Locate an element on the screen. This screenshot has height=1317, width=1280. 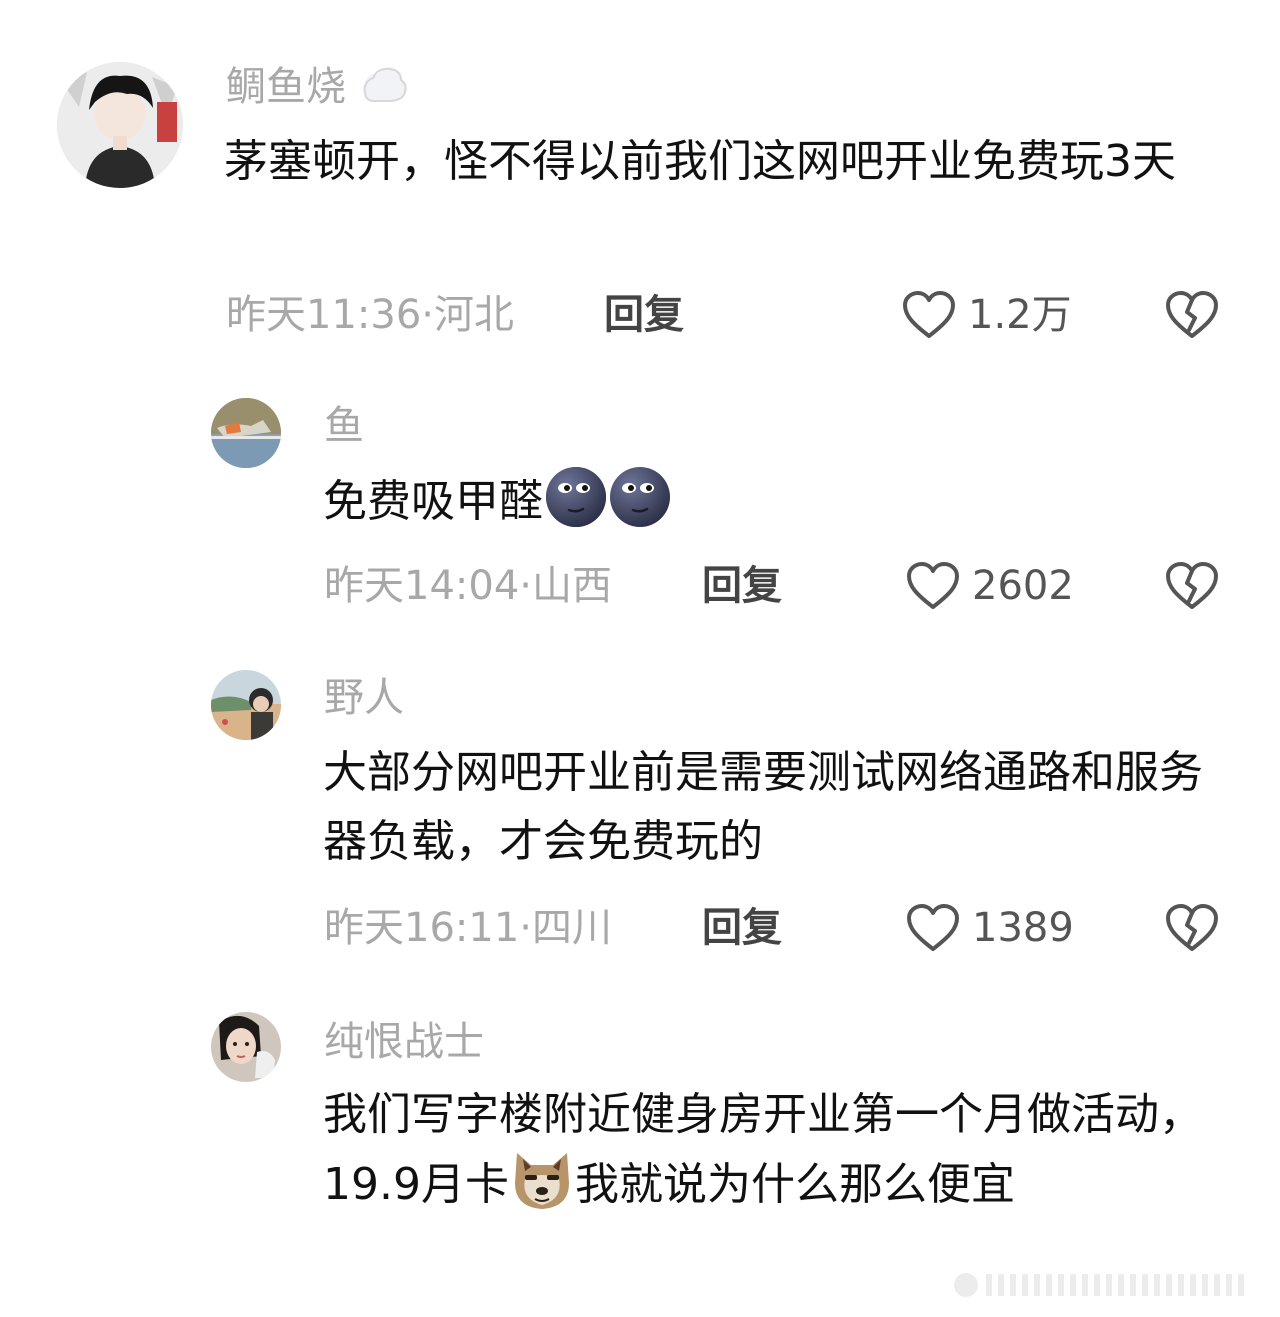
username: 纯恨战士 is located at coordinates (404, 1042).